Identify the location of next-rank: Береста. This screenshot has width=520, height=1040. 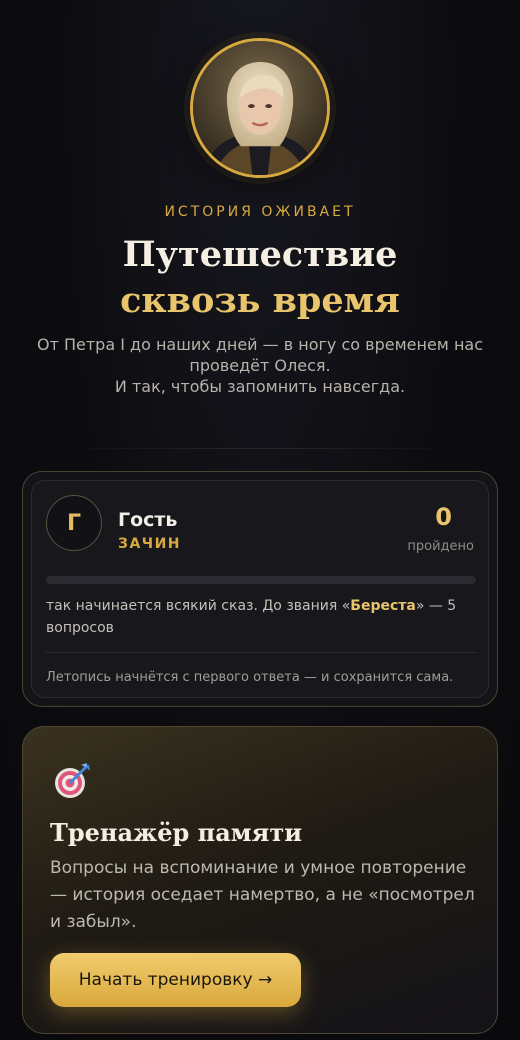
(383, 606).